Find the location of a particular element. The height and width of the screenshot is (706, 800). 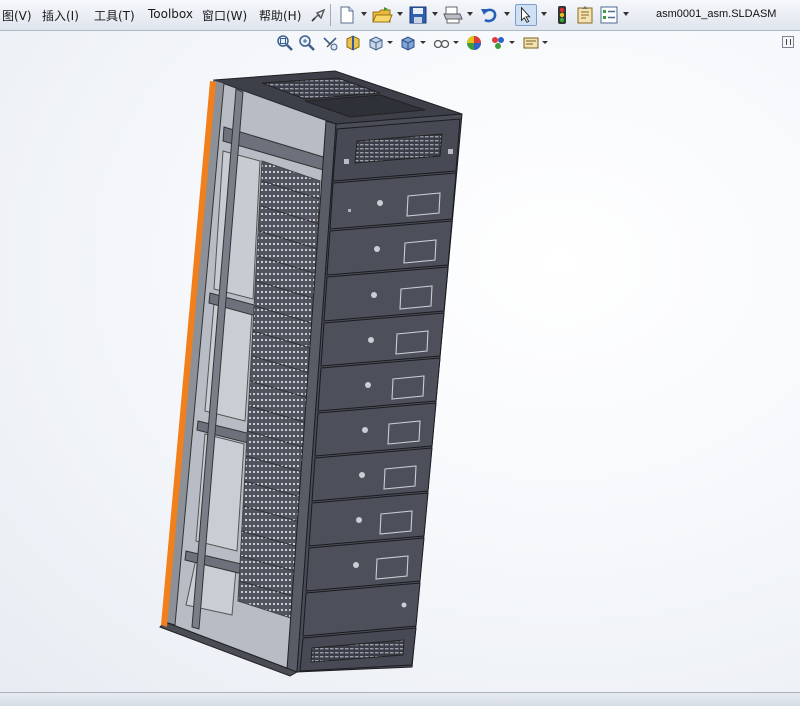

menu-toolbox: Toolbox is located at coordinates (170, 14).